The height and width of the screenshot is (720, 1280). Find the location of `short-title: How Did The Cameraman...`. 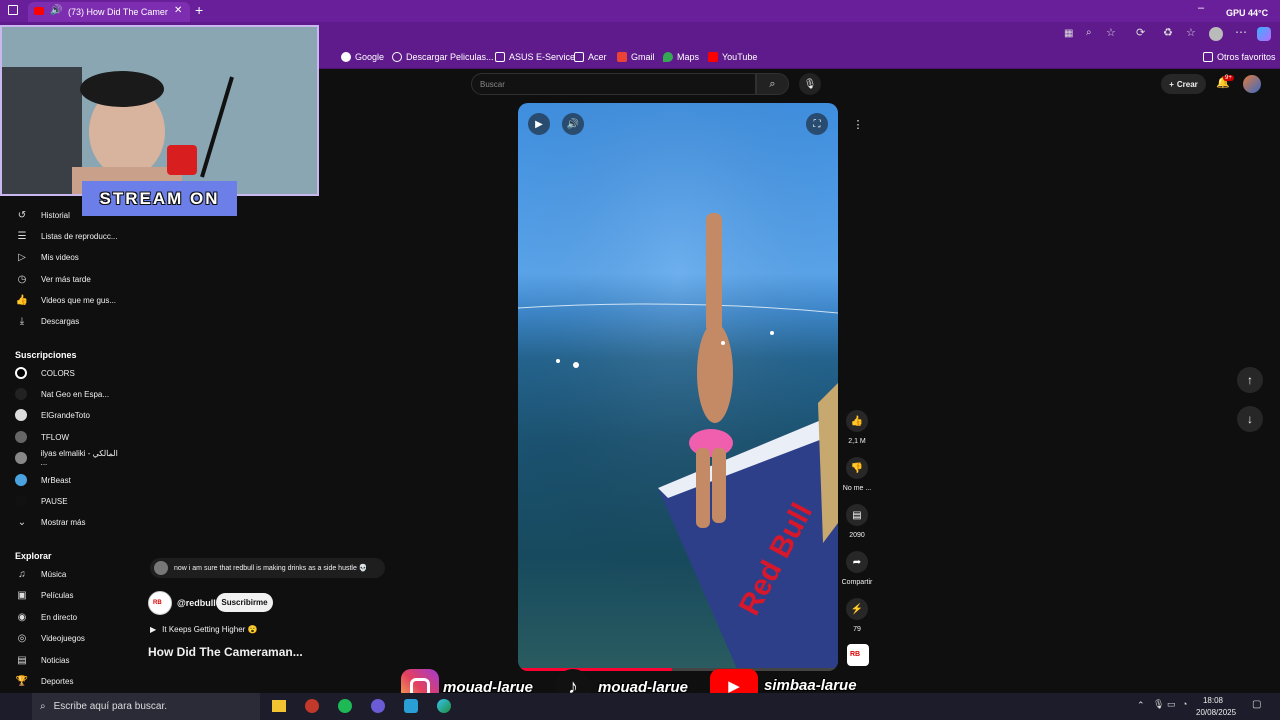

short-title: How Did The Cameraman... is located at coordinates (225, 652).